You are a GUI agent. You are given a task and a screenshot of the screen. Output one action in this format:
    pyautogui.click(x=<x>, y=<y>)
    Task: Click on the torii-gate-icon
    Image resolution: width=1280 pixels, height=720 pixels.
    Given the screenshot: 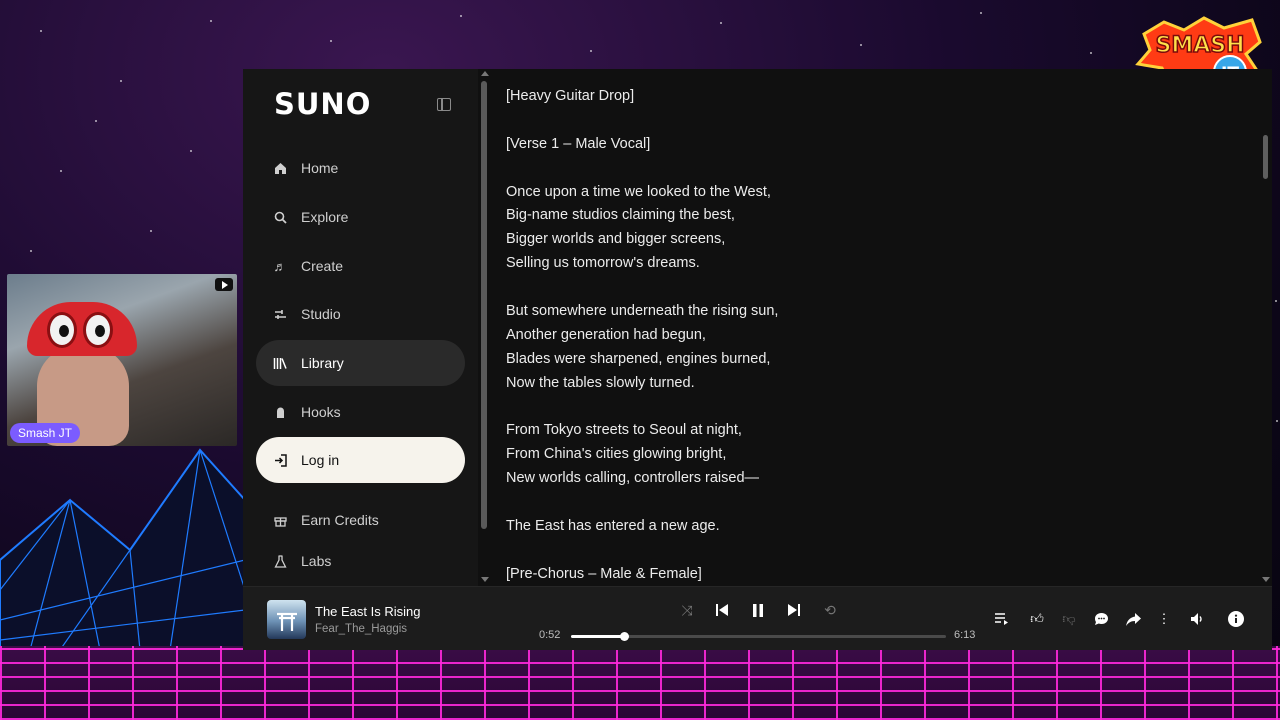 What is the action you would take?
    pyautogui.click(x=287, y=621)
    